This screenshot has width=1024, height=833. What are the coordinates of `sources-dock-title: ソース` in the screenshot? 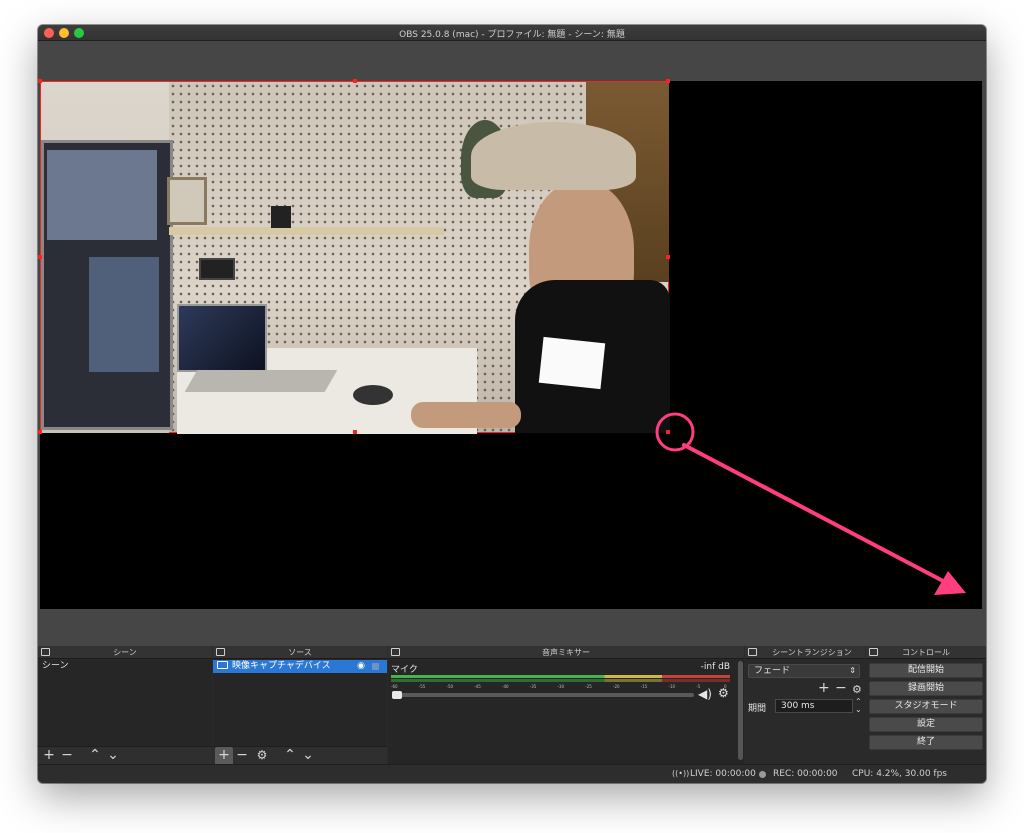 It's located at (300, 652).